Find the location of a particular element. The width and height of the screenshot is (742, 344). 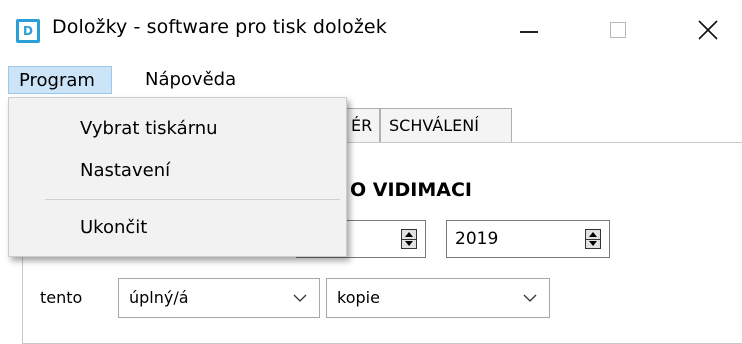

app-icon: D is located at coordinates (28, 31).